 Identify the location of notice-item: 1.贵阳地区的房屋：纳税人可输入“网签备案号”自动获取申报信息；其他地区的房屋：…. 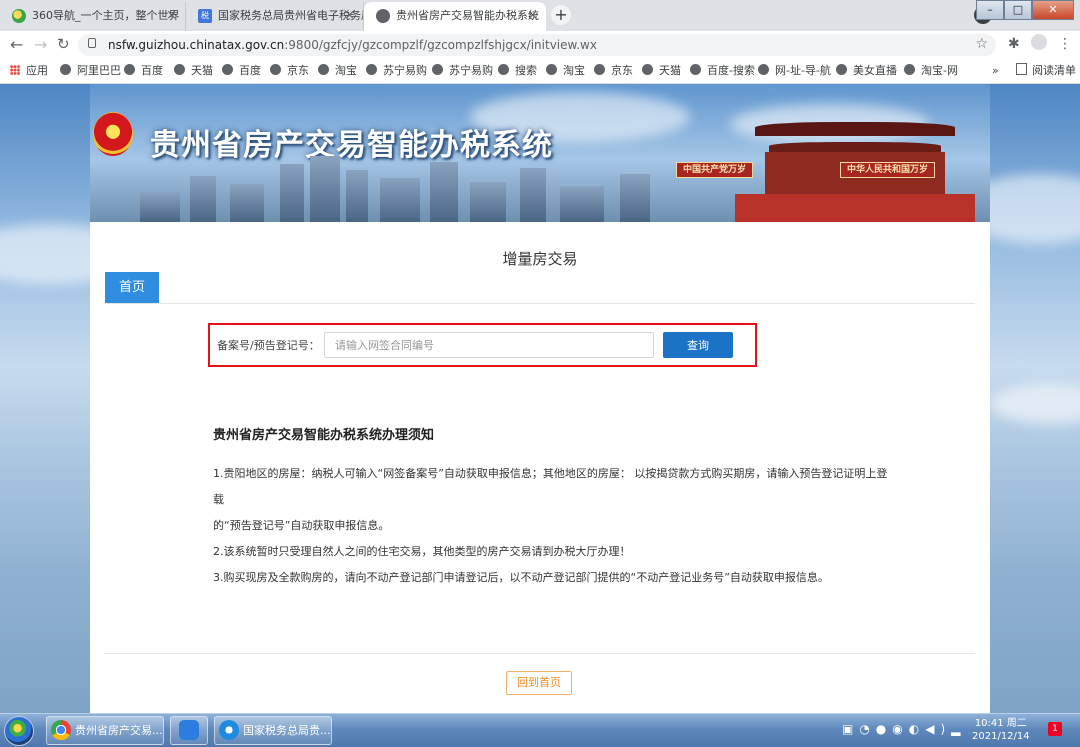
(550, 486).